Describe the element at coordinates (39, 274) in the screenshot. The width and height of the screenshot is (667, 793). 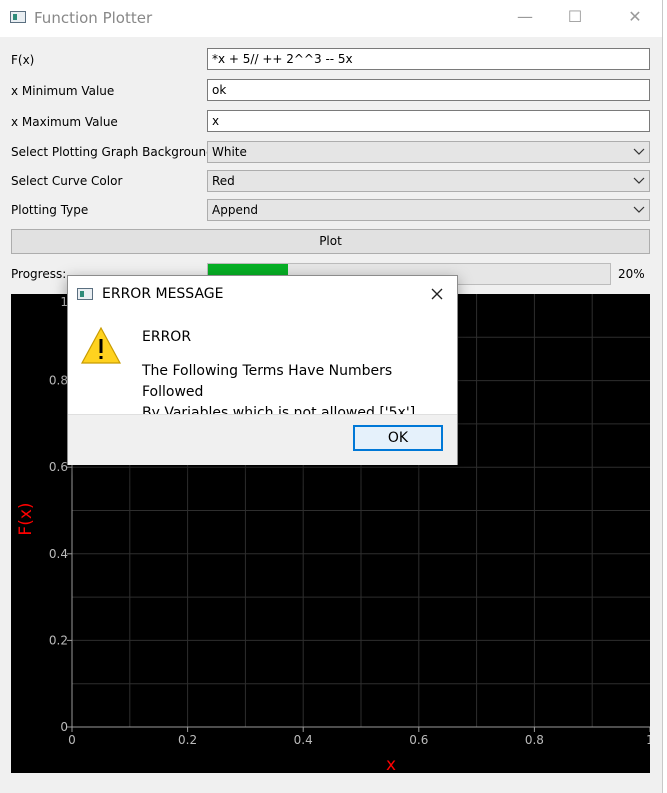
I see `progress-label: Progress:` at that location.